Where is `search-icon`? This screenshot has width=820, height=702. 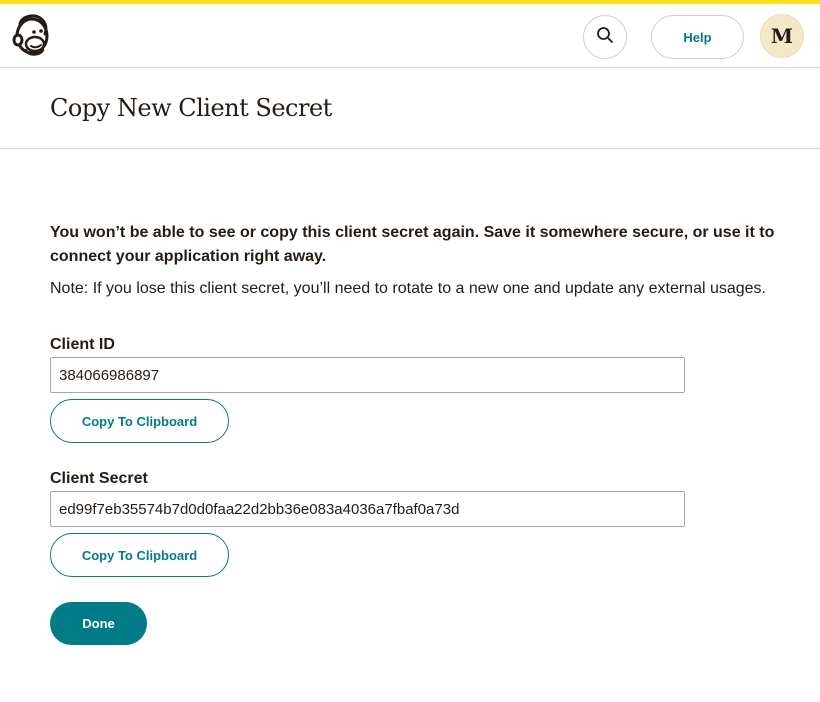
search-icon is located at coordinates (605, 37).